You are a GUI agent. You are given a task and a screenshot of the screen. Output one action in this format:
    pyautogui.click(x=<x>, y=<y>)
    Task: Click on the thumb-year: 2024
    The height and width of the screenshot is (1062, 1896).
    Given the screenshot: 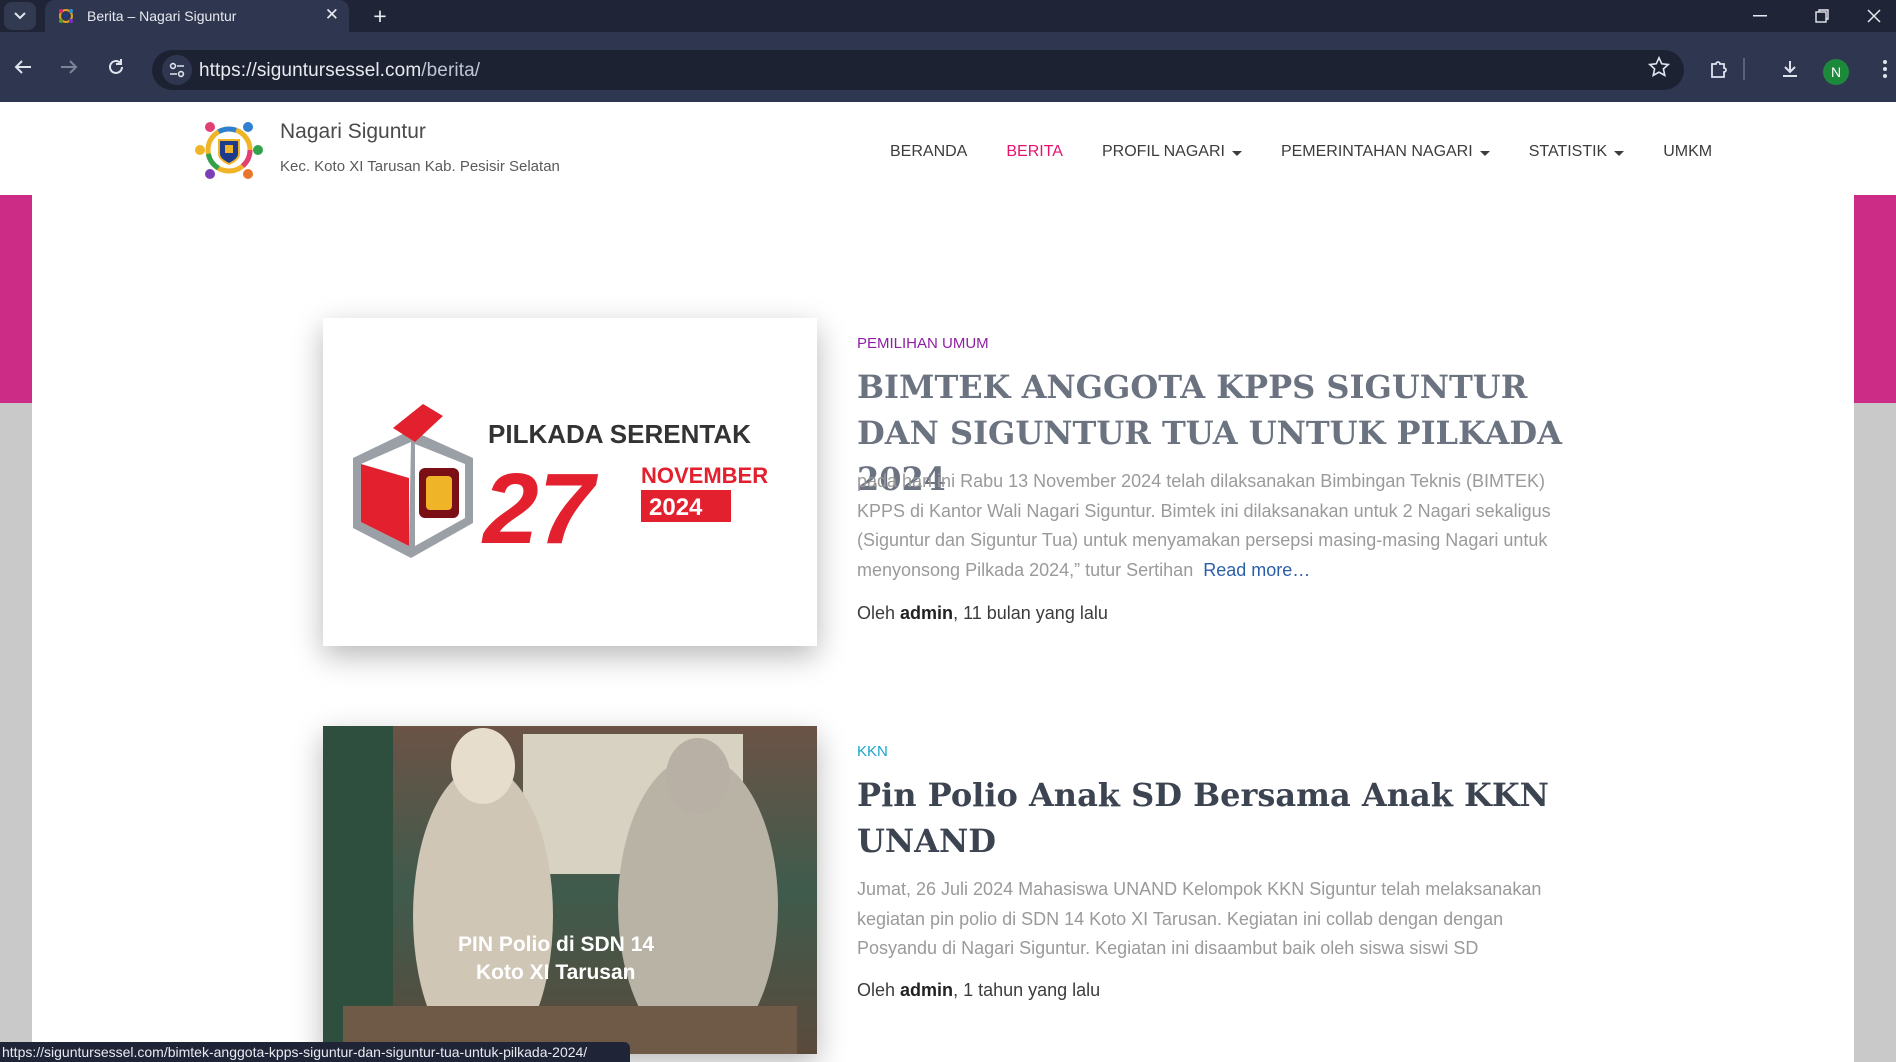 What is the action you would take?
    pyautogui.click(x=676, y=507)
    